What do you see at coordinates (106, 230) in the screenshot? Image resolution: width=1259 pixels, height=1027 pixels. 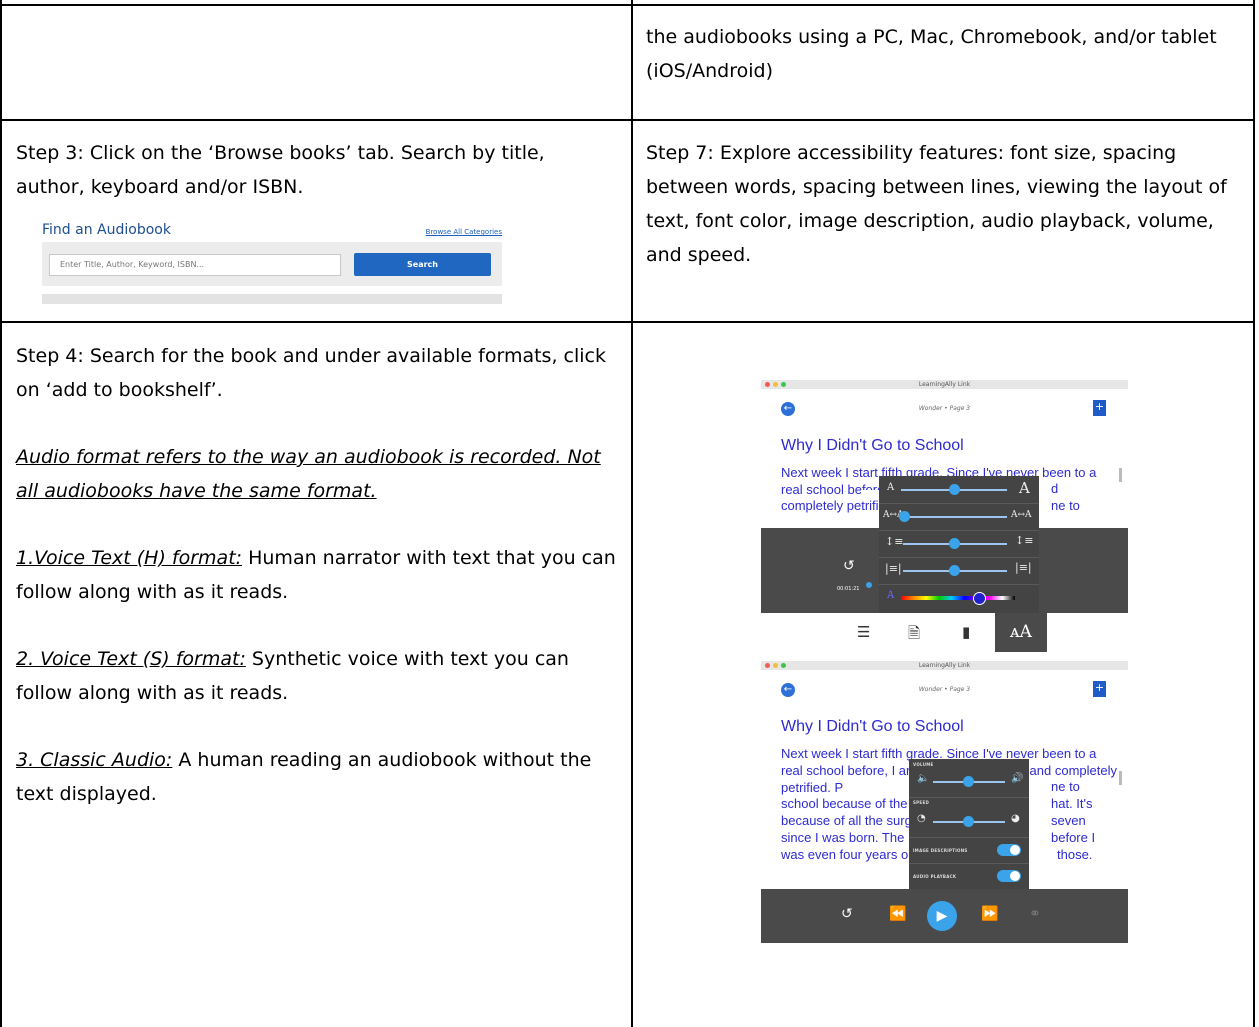 I see `find-audiobook-title: Find an Audiobook` at bounding box center [106, 230].